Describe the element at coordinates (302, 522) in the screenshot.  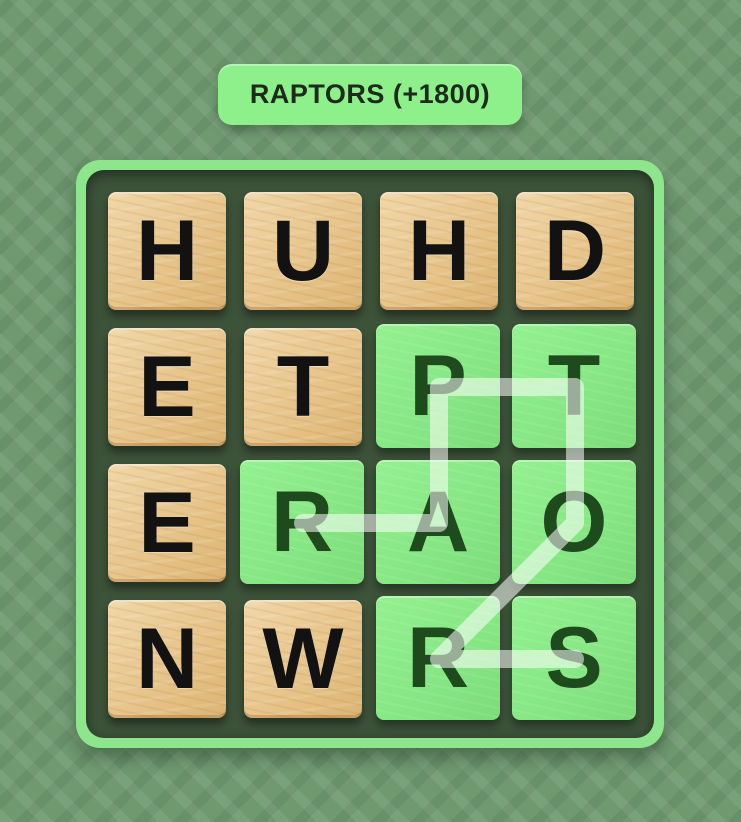
I see `letter-tile-r2-c1: R` at that location.